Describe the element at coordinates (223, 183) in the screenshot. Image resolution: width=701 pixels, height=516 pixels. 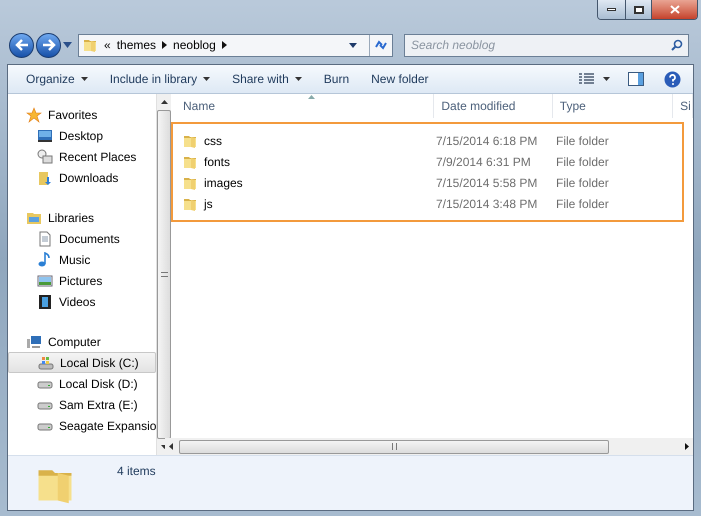
I see `file-name: images` at that location.